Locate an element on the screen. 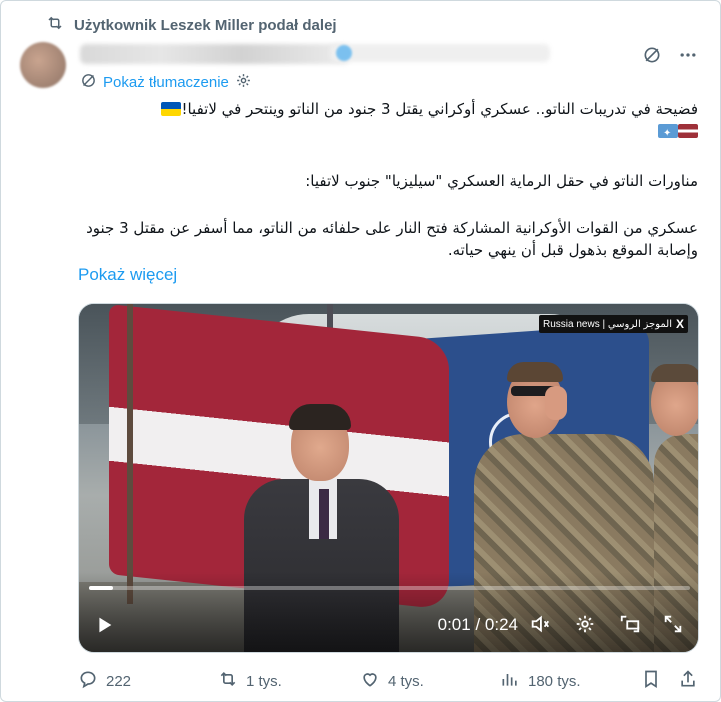 The height and width of the screenshot is (702, 721). video-progress-bar is located at coordinates (389, 588).